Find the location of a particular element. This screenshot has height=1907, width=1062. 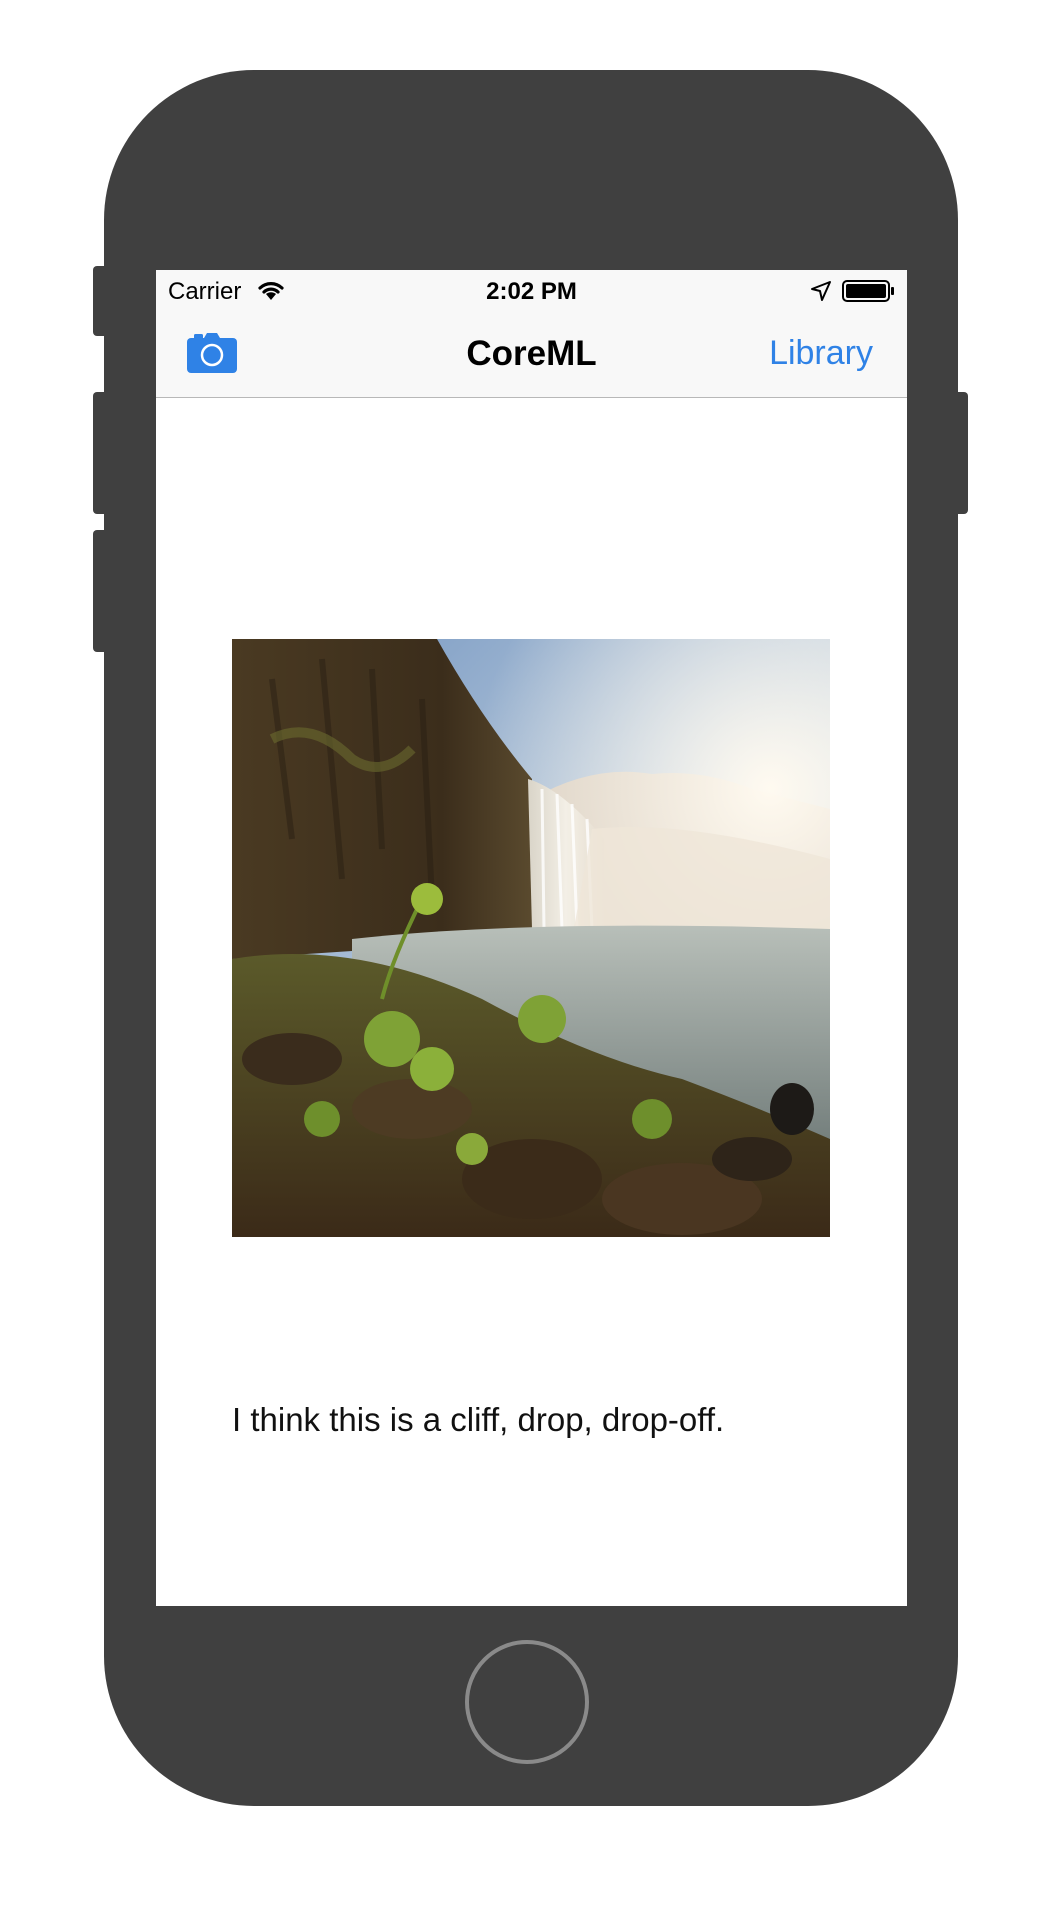

location-arrow-icon is located at coordinates (821, 291).